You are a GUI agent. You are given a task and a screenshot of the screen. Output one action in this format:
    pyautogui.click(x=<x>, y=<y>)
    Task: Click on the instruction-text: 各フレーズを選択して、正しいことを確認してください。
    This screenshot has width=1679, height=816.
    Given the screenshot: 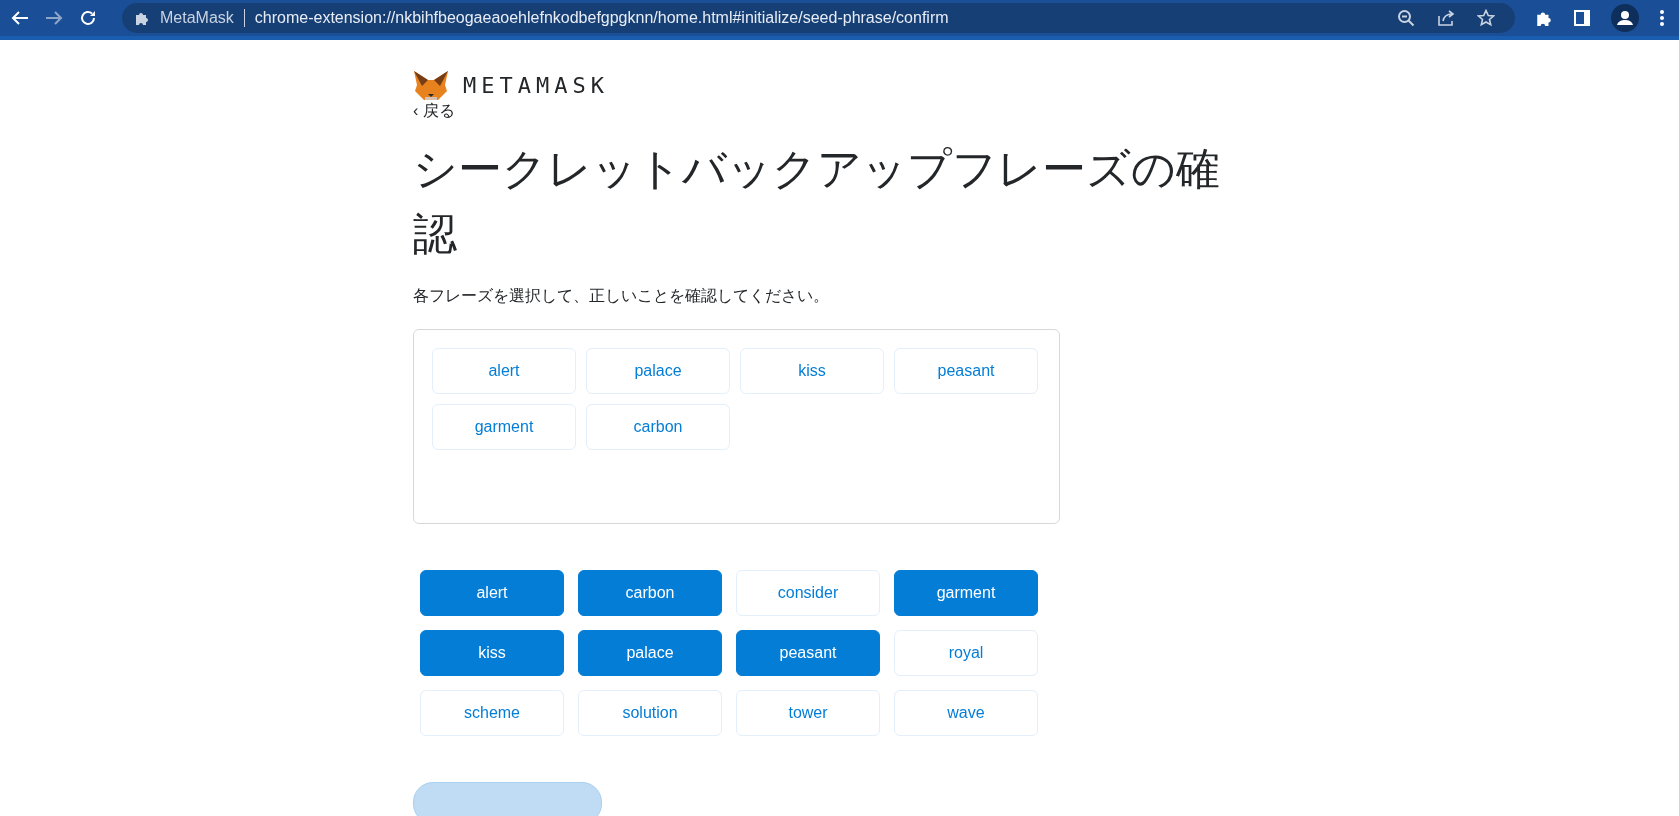 What is the action you would take?
    pyautogui.click(x=621, y=296)
    